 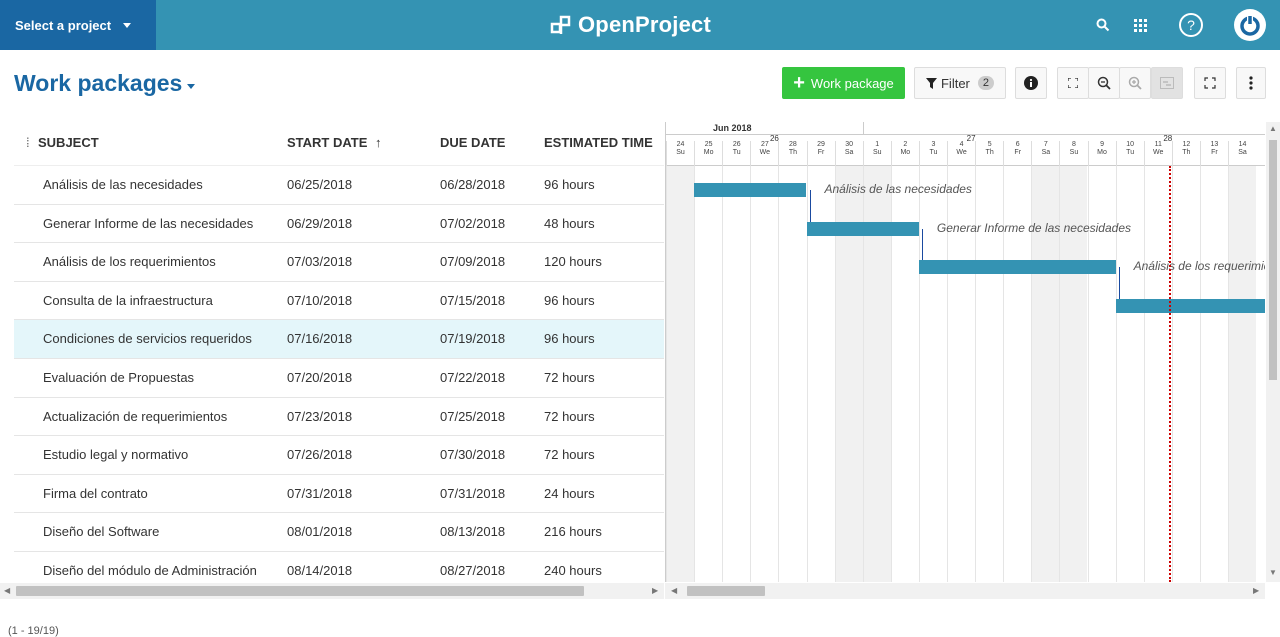 I want to click on cell-subject: Análisis de las necesidades, so click(x=123, y=184).